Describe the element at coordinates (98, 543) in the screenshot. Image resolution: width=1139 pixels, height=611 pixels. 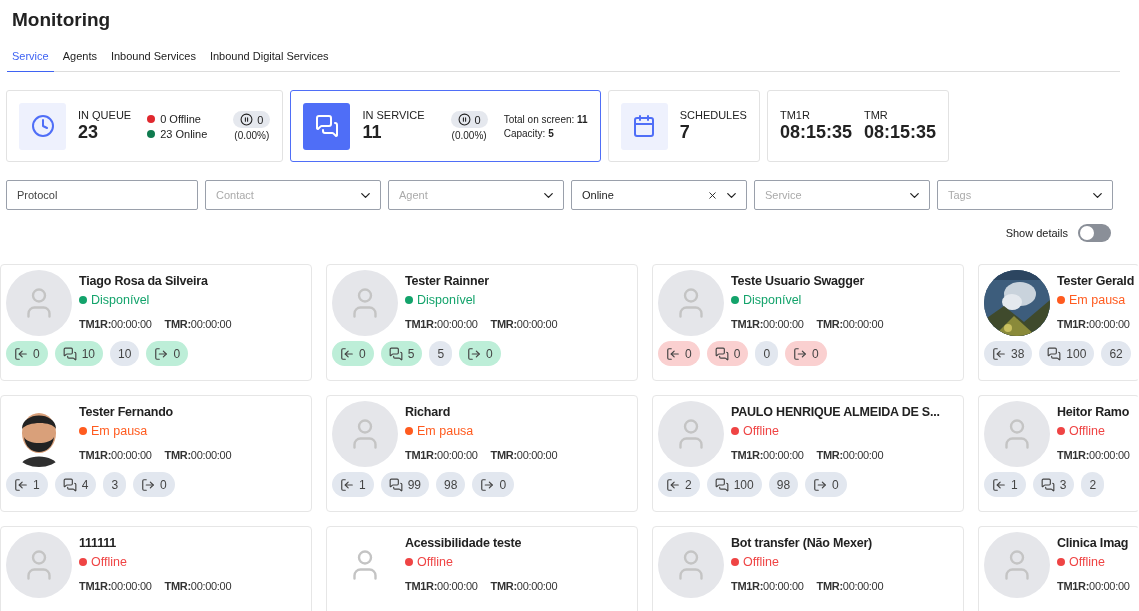
I see `agent-name: 111111` at that location.